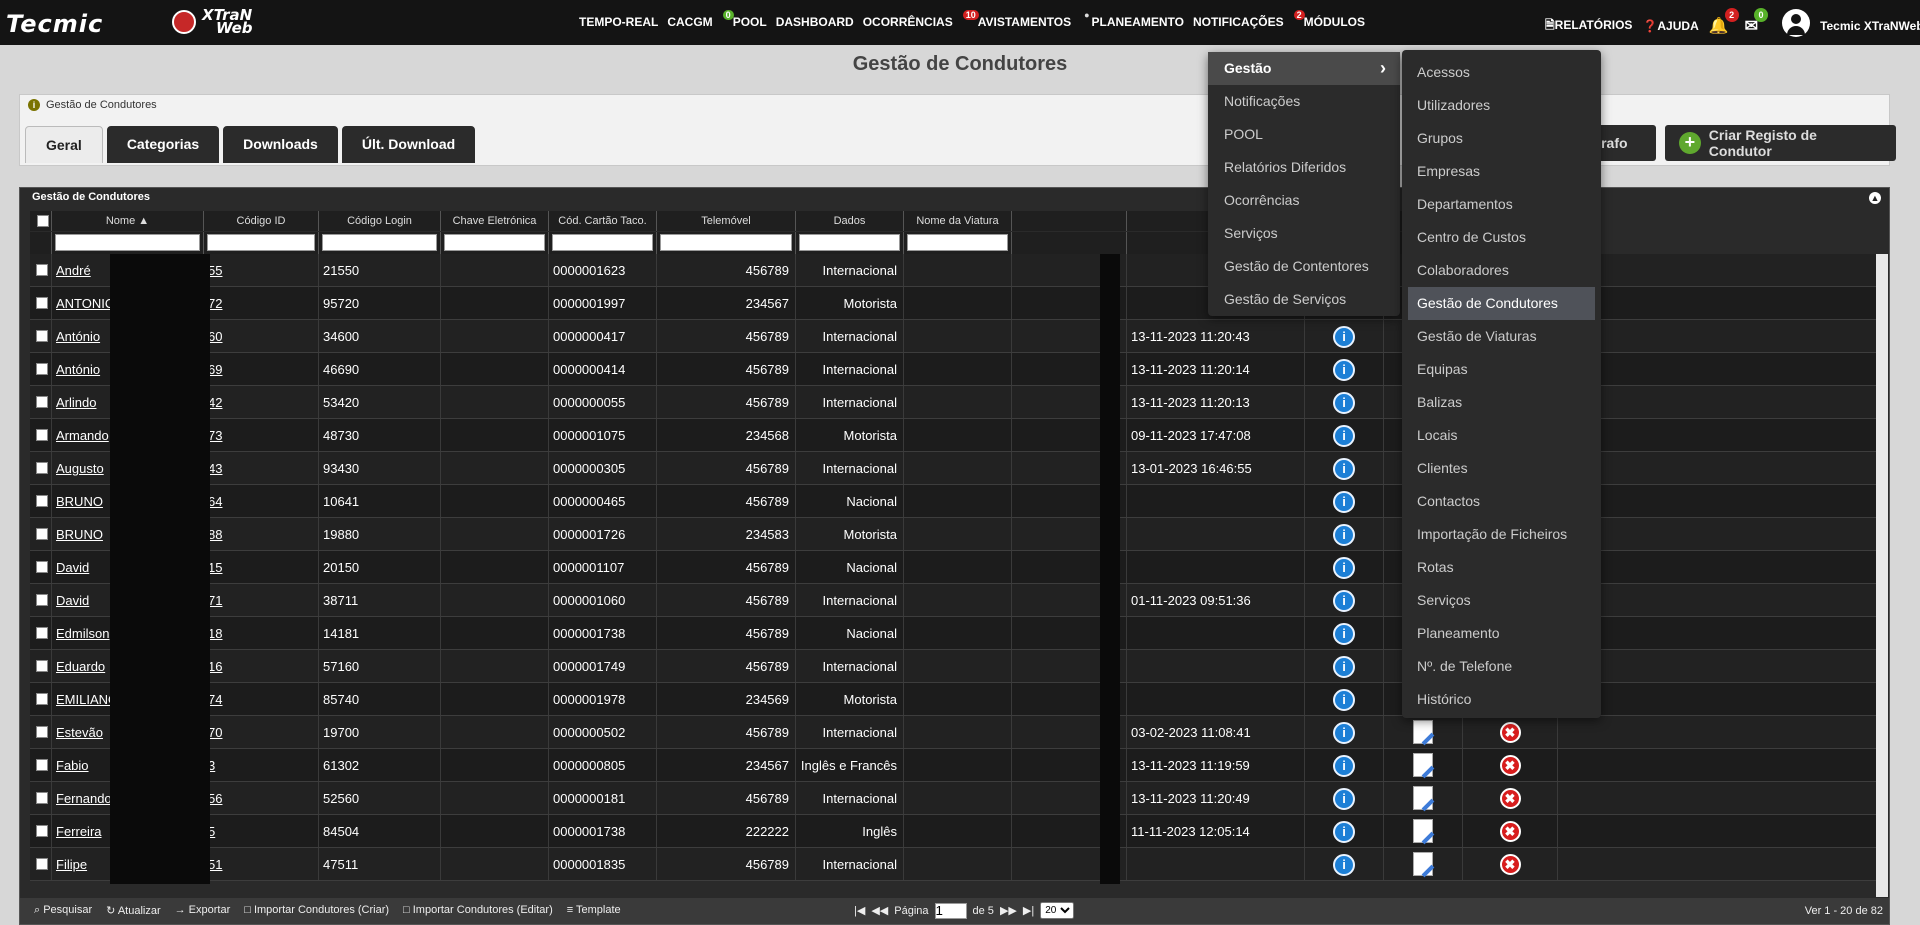 The height and width of the screenshot is (925, 1920). I want to click on submenu-item-clientes: Clientes, so click(1501, 468).